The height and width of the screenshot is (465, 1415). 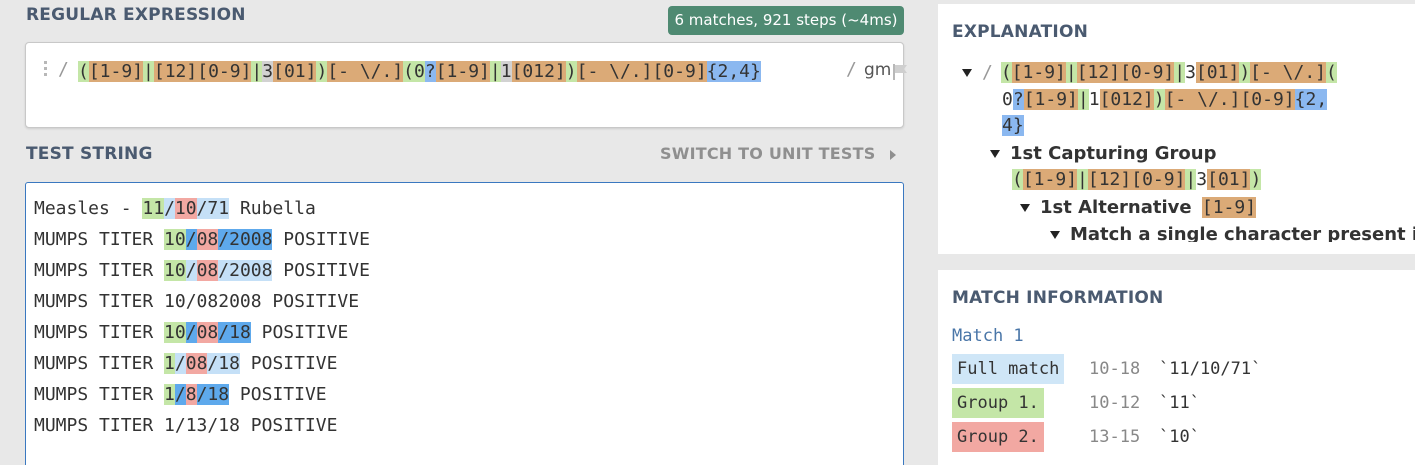 What do you see at coordinates (768, 153) in the screenshot?
I see `switch-to-unit-tests-label: SWITCH TO UNIT TESTS` at bounding box center [768, 153].